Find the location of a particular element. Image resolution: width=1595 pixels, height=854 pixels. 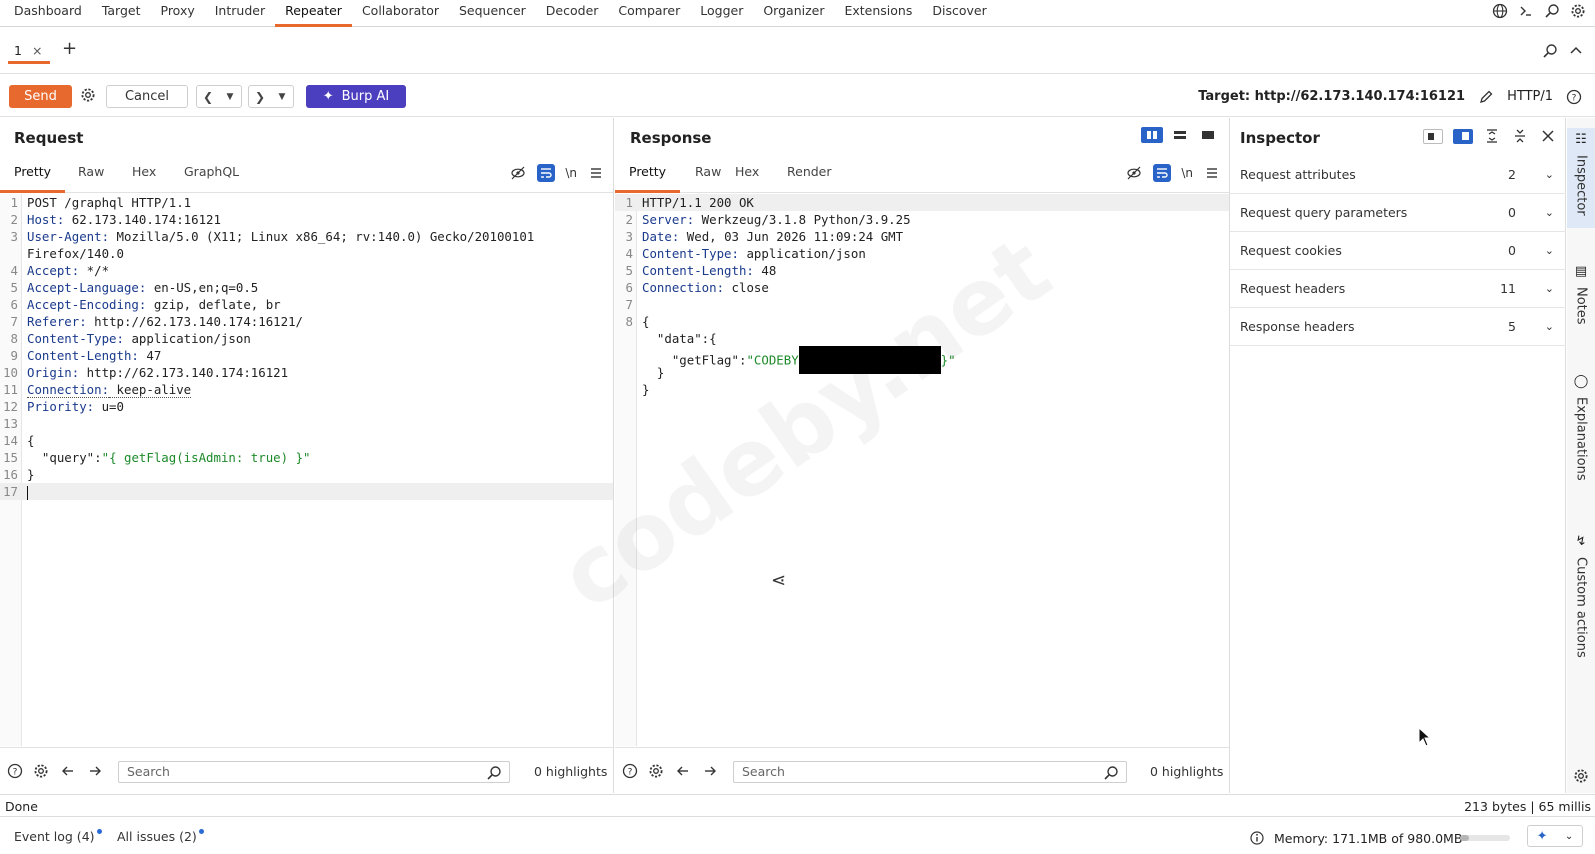

nav-item-discover: Discover is located at coordinates (959, 13).